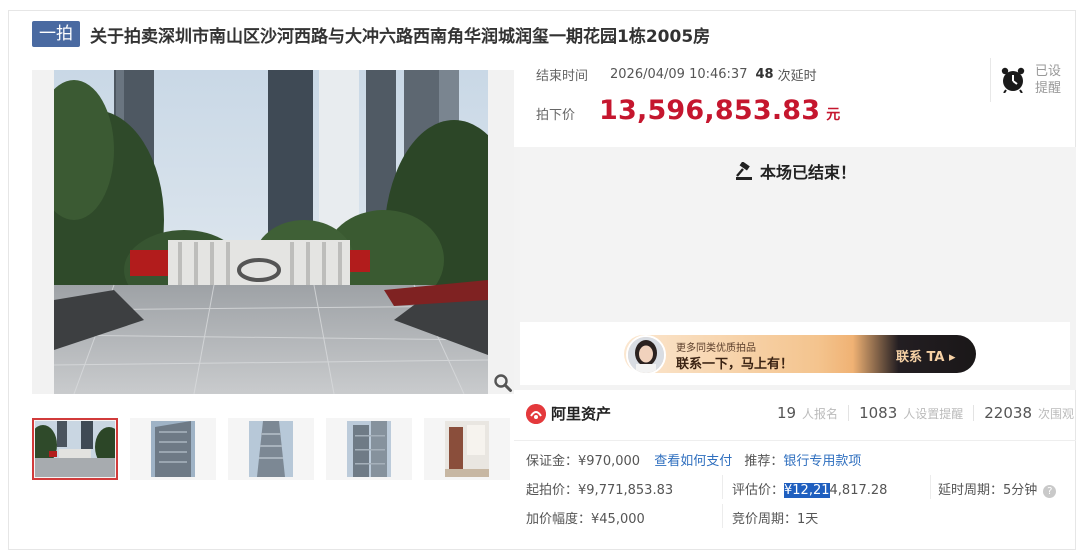 This screenshot has width=1080, height=557. What do you see at coordinates (807, 490) in the screenshot?
I see `appraisal-value-selected: ¥12,21` at bounding box center [807, 490].